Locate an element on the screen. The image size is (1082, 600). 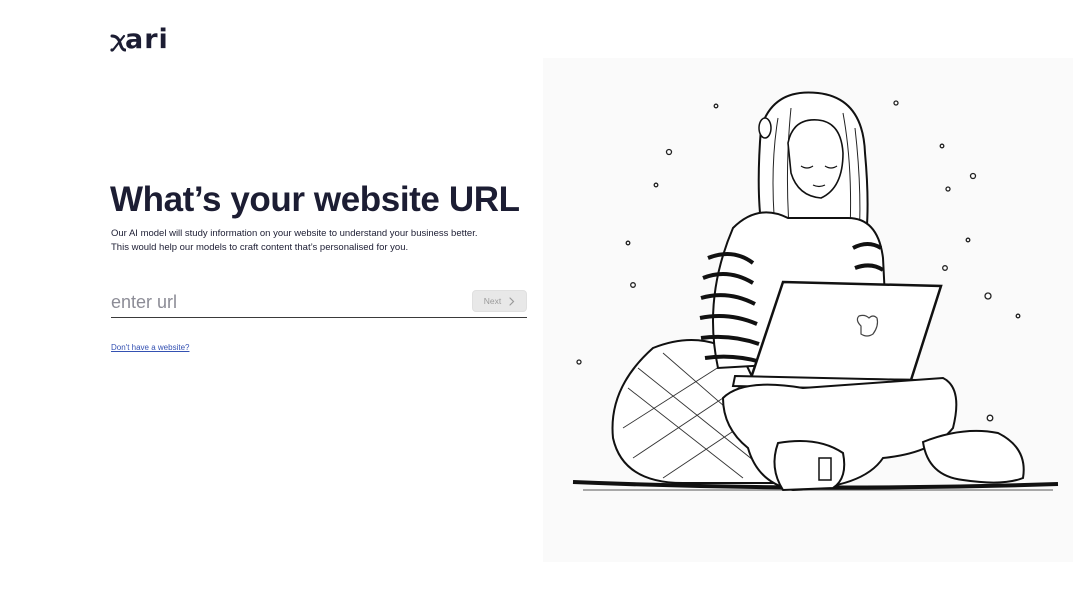
url-input is located at coordinates (286, 302).